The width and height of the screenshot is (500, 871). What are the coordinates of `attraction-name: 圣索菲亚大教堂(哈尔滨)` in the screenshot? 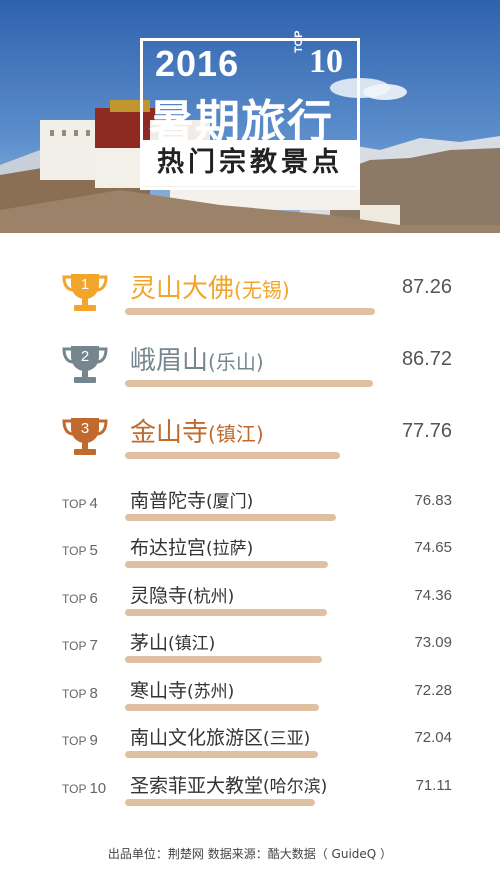 It's located at (228, 784).